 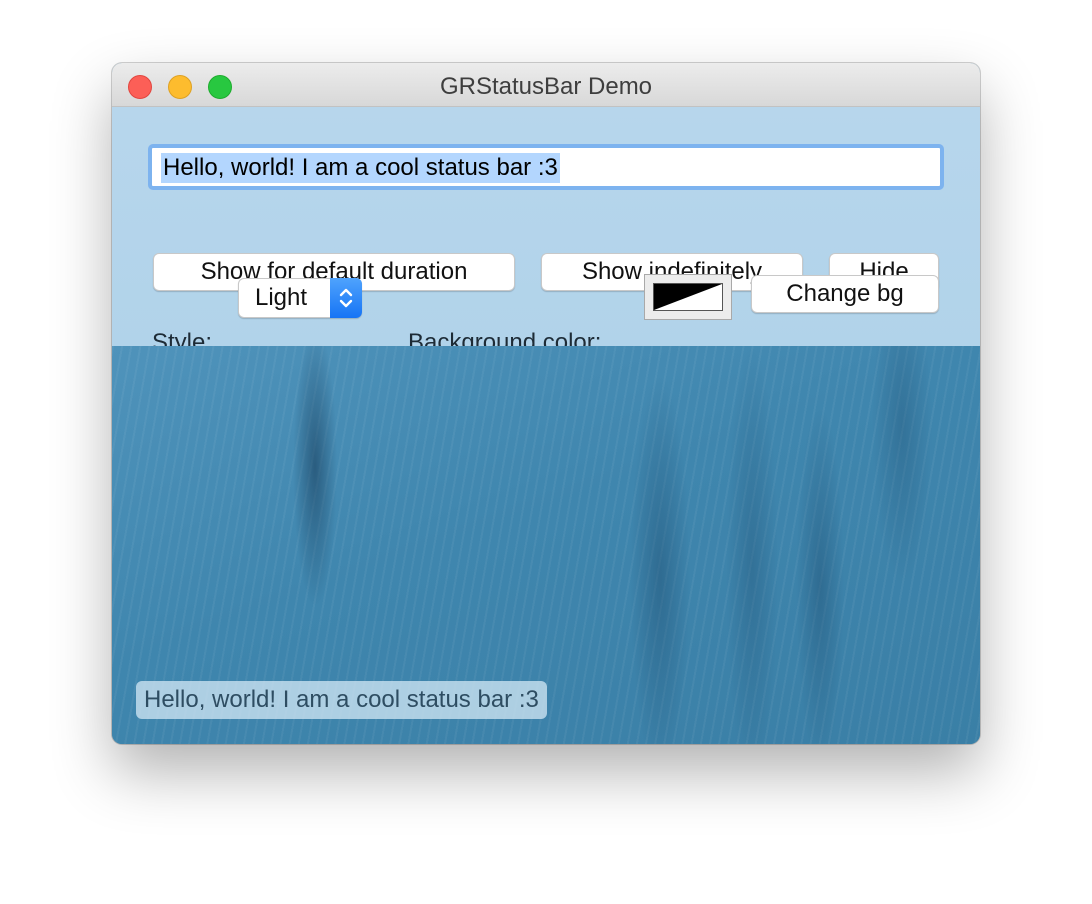 What do you see at coordinates (281, 297) in the screenshot?
I see `style-selected-value: Light` at bounding box center [281, 297].